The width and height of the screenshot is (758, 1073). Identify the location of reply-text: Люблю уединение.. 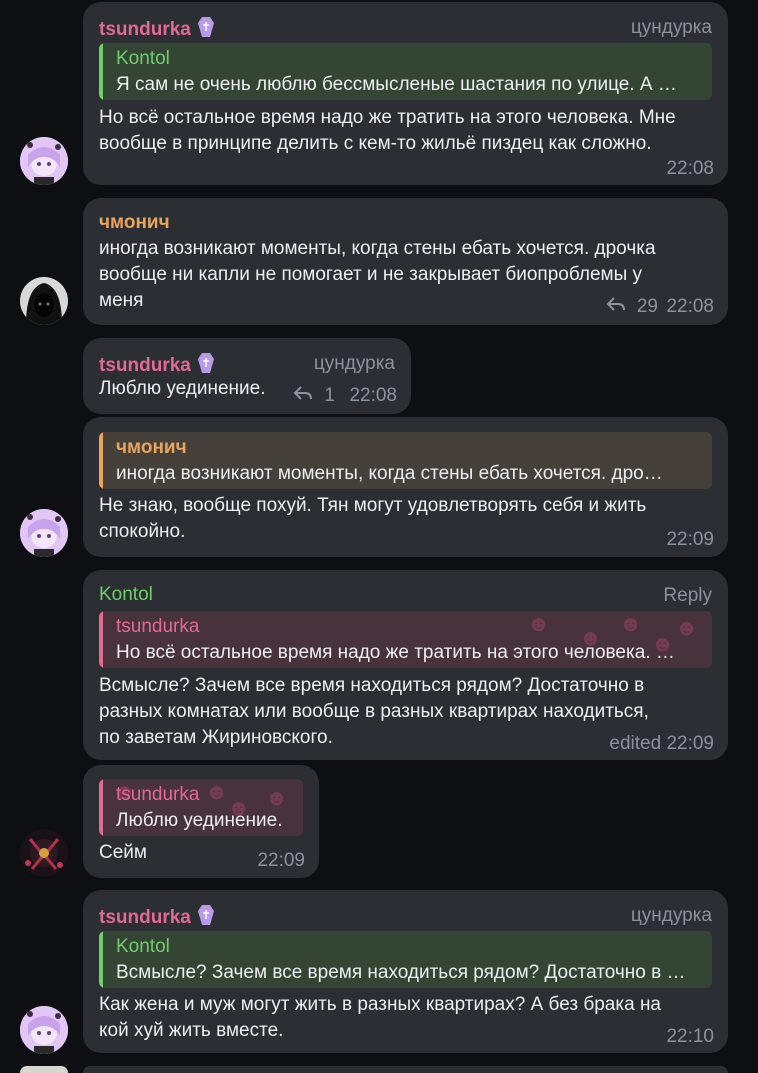
(199, 820).